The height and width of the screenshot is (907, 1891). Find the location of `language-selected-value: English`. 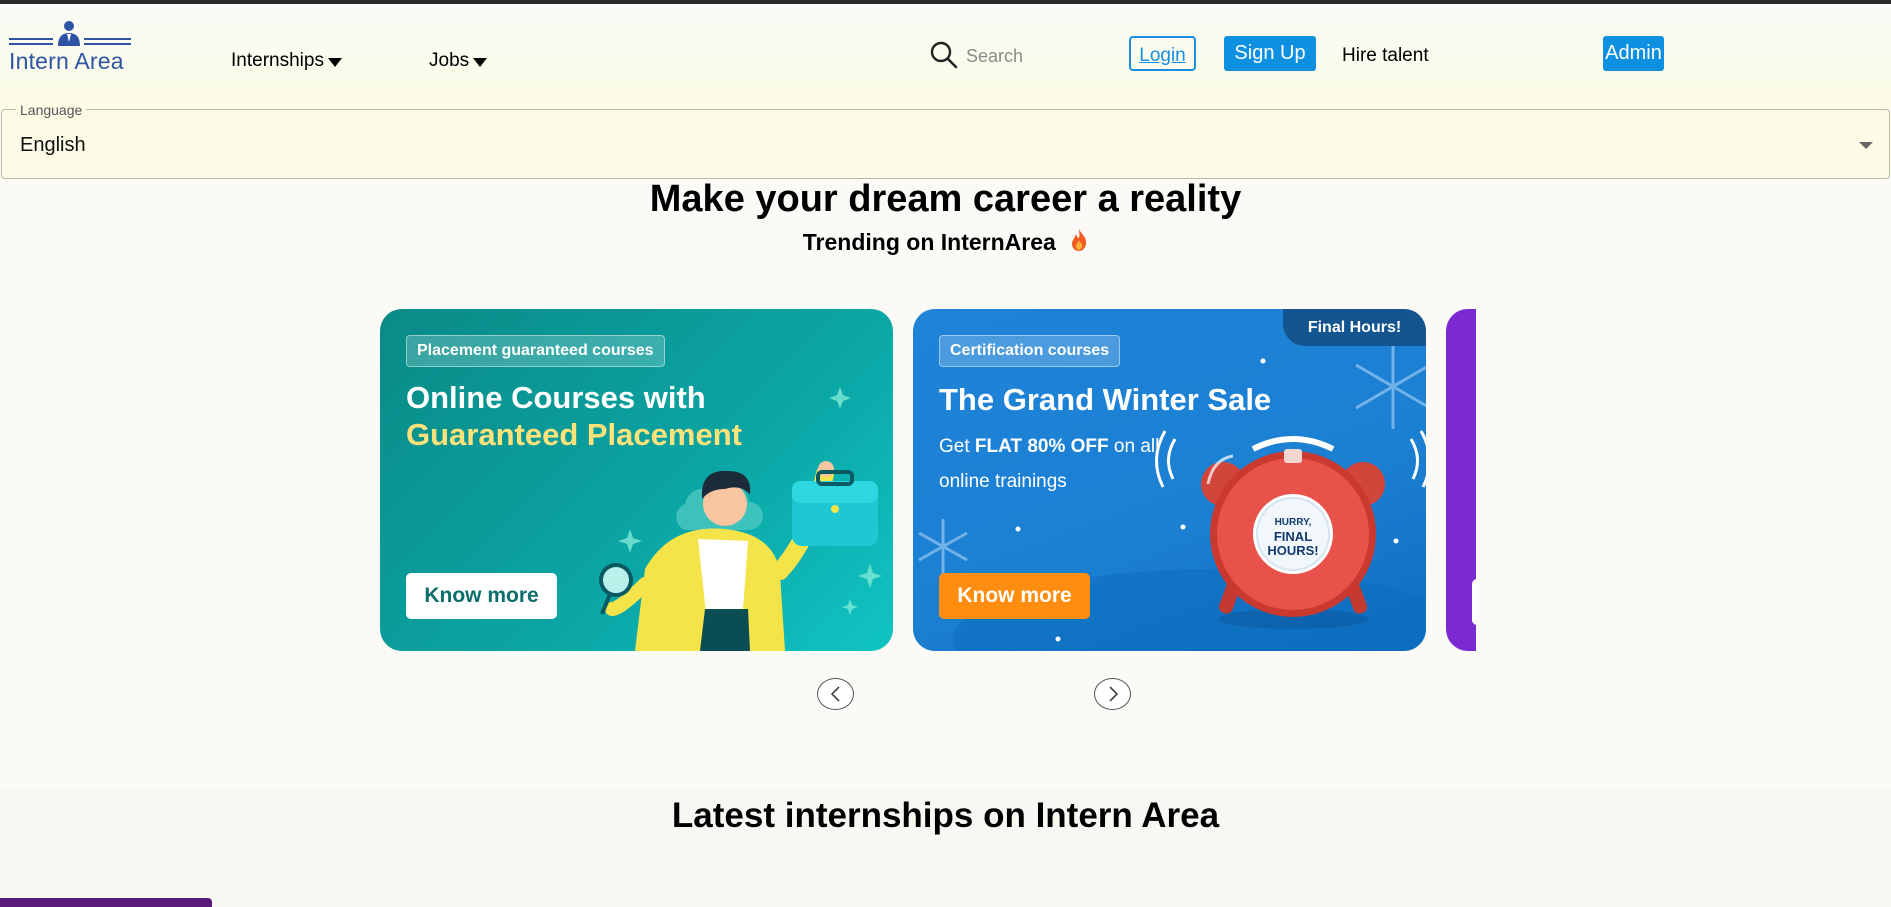

language-selected-value: English is located at coordinates (53, 145).